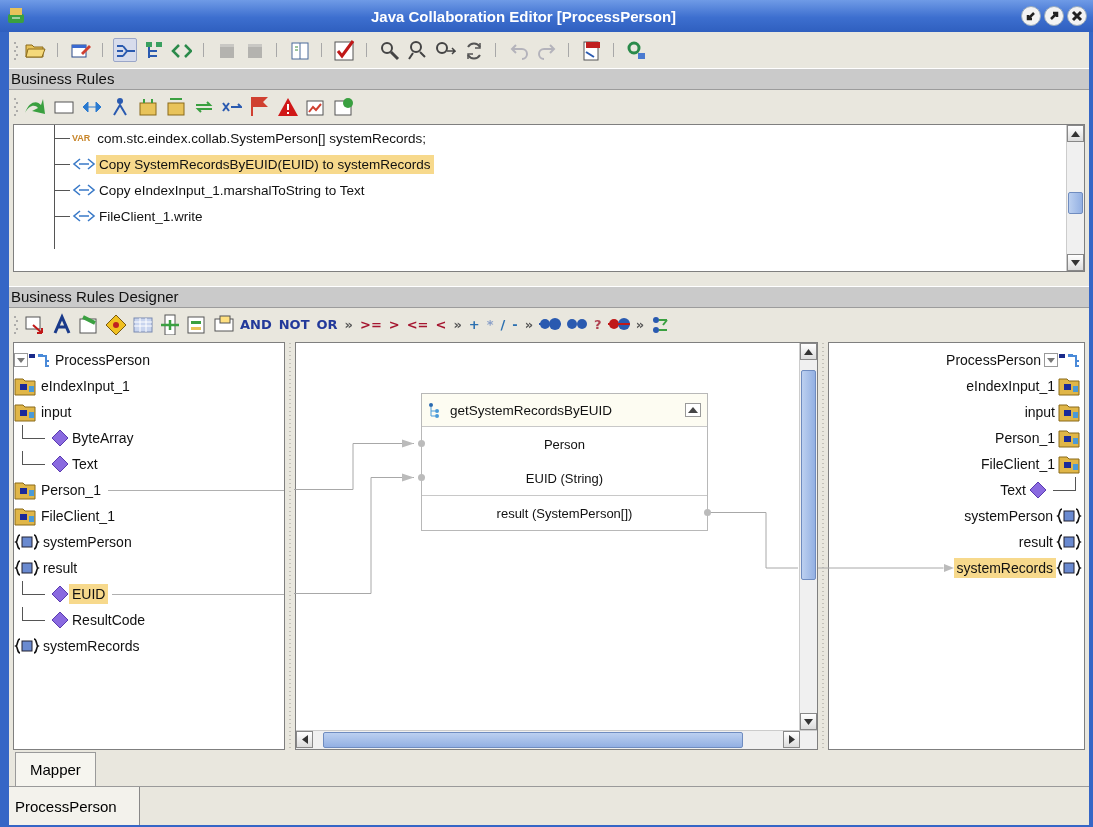  What do you see at coordinates (791, 739) in the screenshot?
I see `scroll-right-button` at bounding box center [791, 739].